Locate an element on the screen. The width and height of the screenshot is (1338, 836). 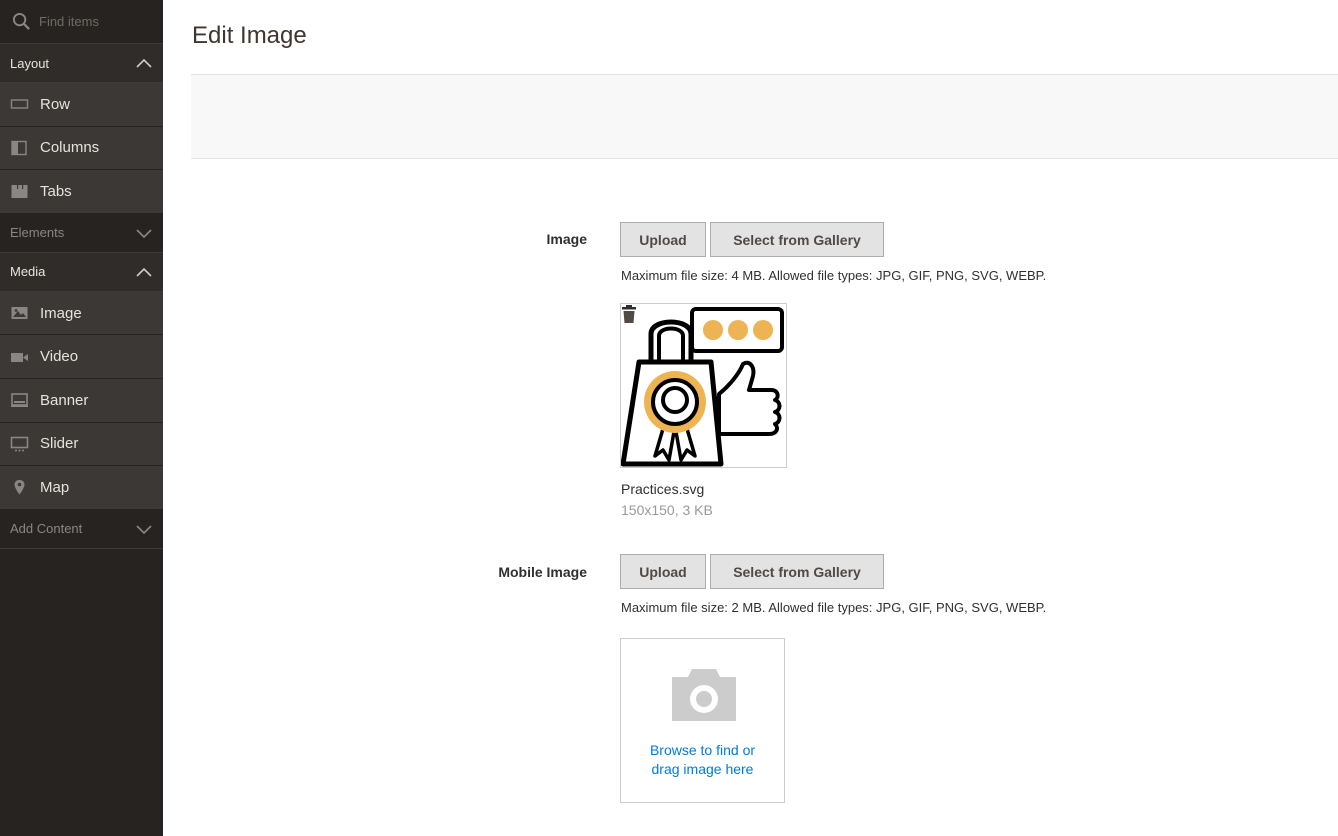
camera-icon is located at coordinates (704, 695).